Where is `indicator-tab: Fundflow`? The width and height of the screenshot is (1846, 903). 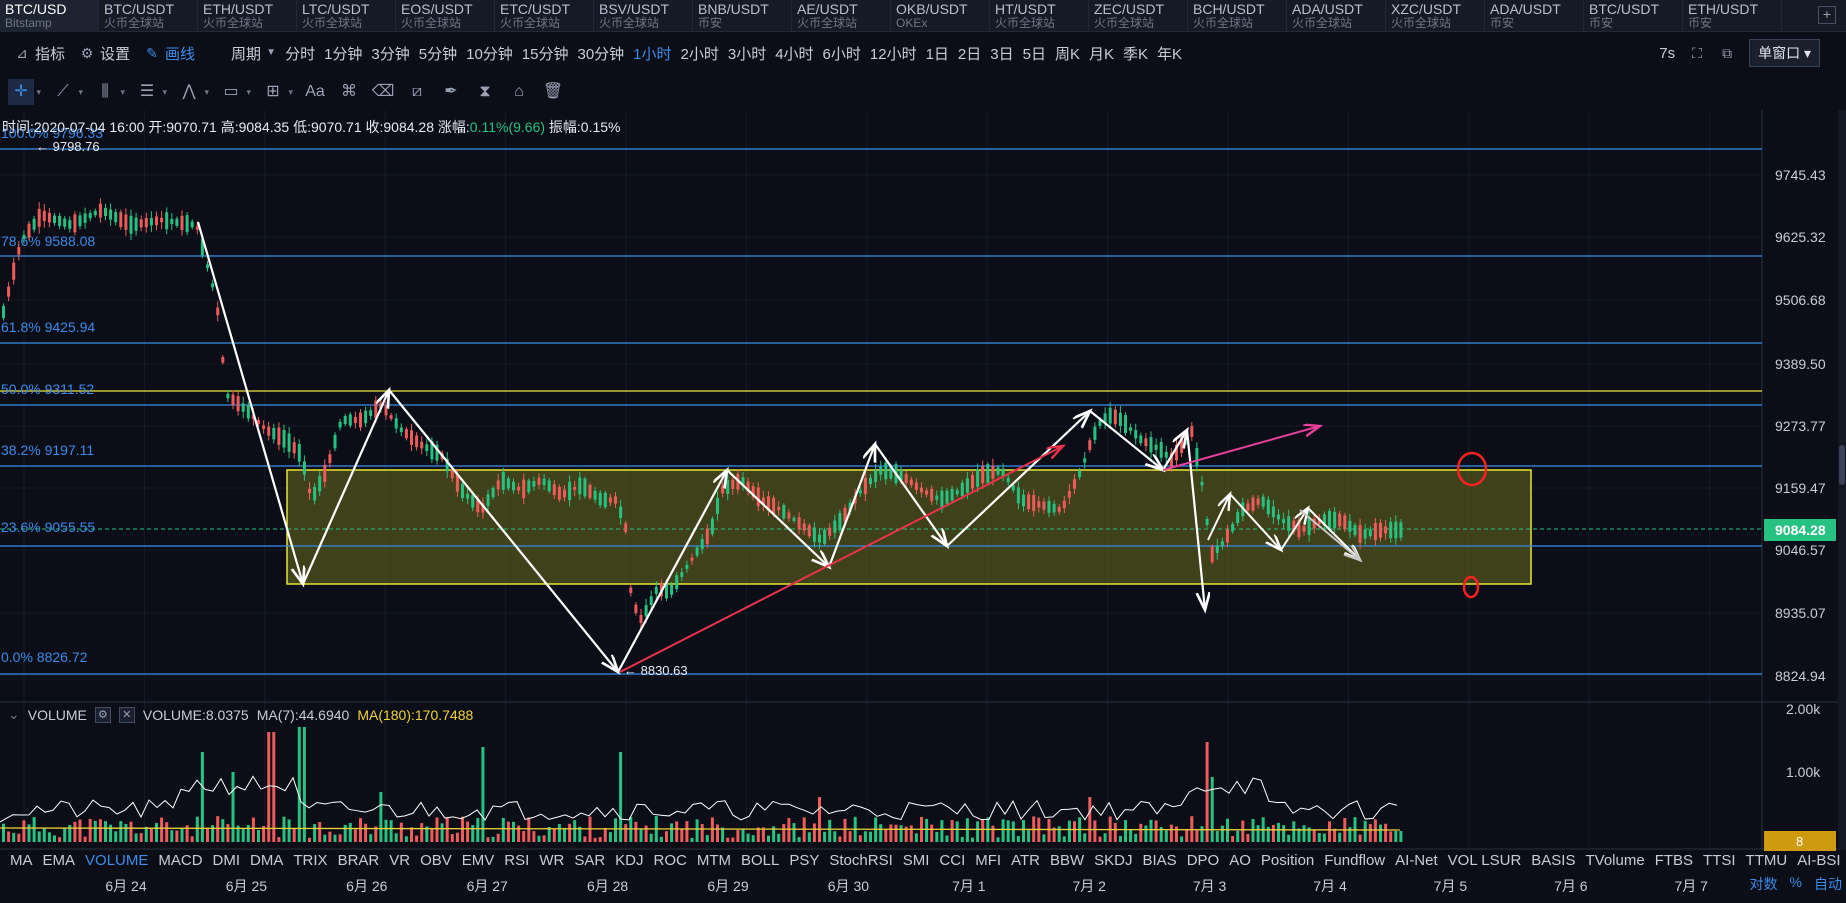 indicator-tab: Fundflow is located at coordinates (1354, 860).